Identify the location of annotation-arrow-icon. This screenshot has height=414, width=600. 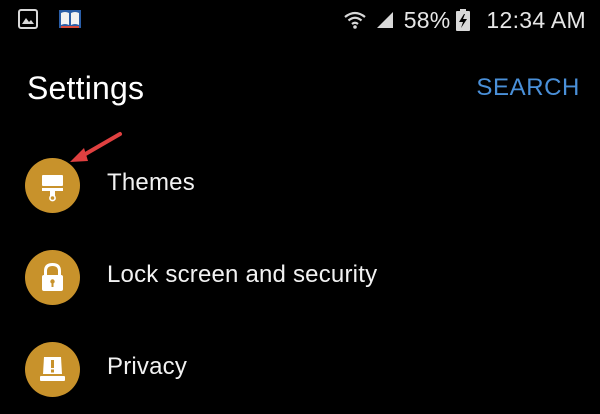
(96, 147).